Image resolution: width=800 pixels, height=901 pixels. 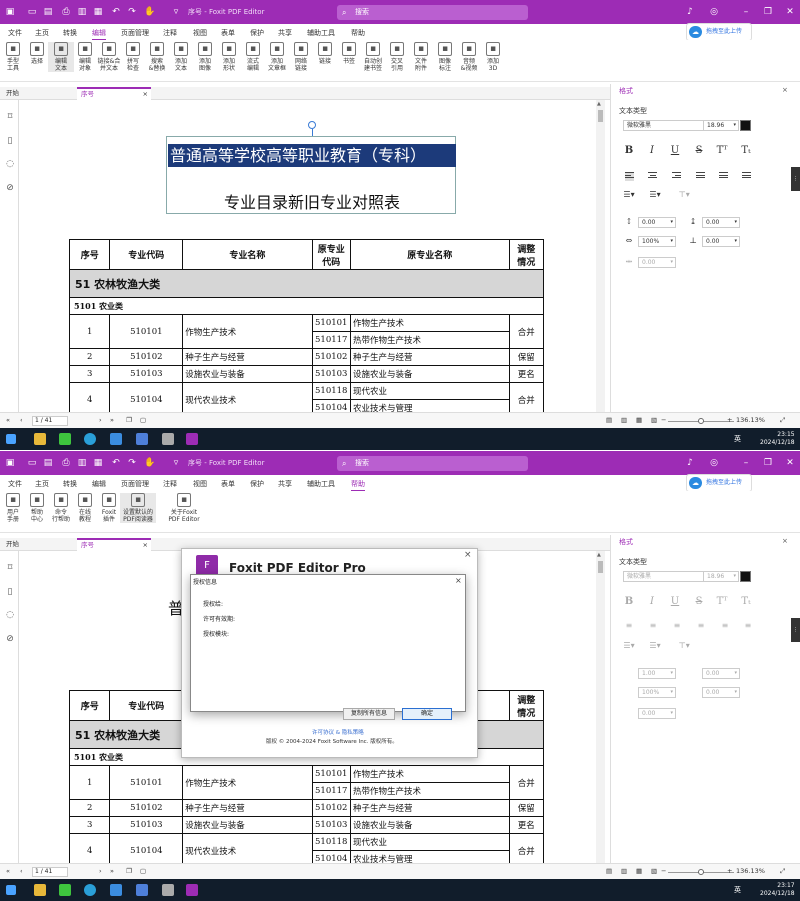 What do you see at coordinates (15, 484) in the screenshot?
I see `menu-file: 文件` at bounding box center [15, 484].